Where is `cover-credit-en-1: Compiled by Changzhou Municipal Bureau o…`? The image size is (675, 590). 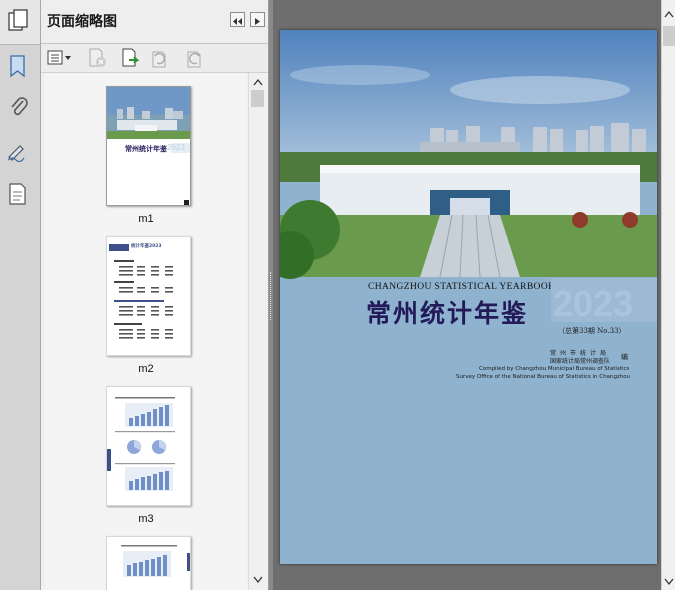 cover-credit-en-1: Compiled by Changzhou Municipal Bureau o… is located at coordinates (554, 369).